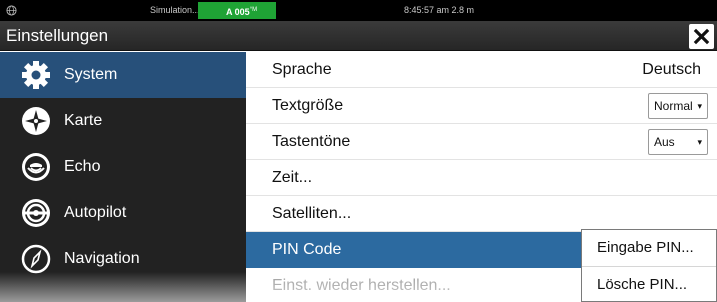 This screenshot has width=717, height=302. What do you see at coordinates (36, 167) in the screenshot?
I see `echo-sonar-icon` at bounding box center [36, 167].